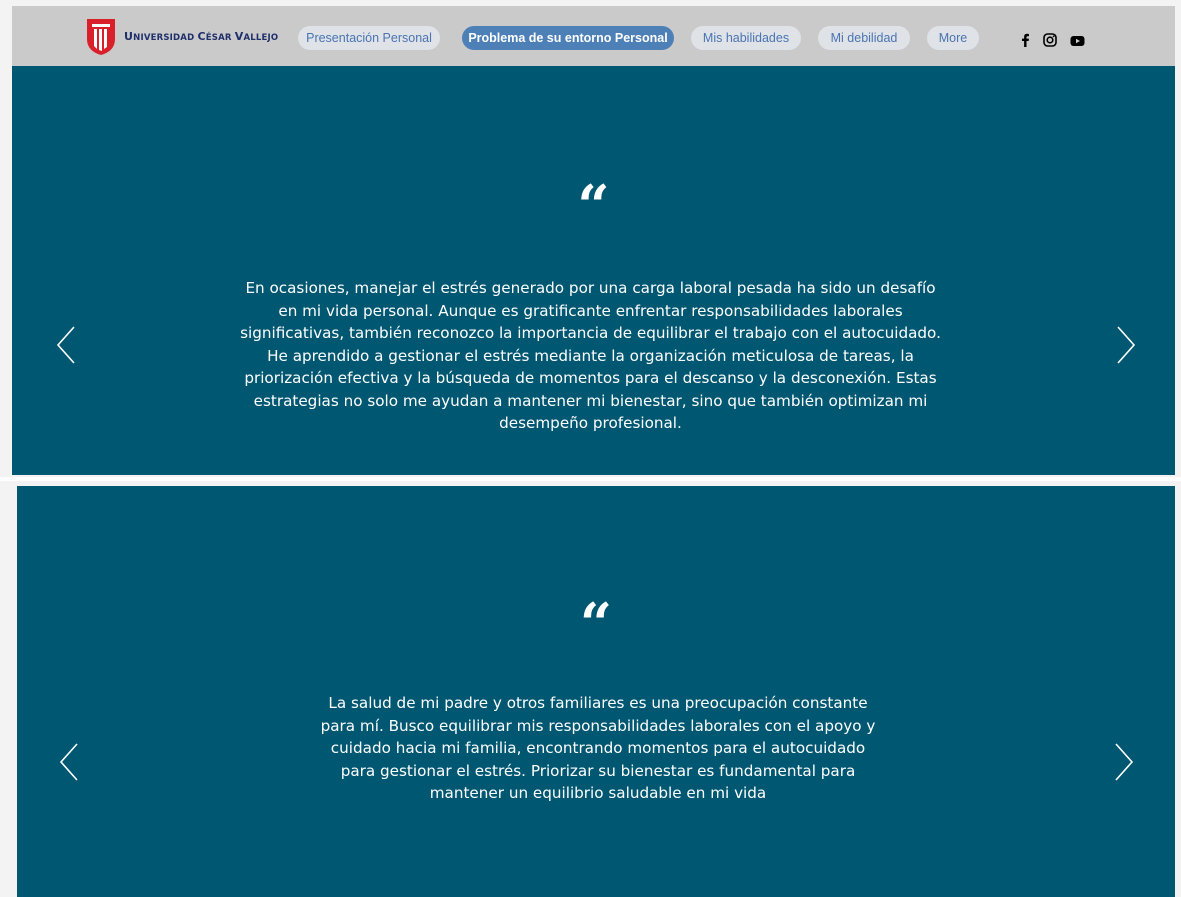 This screenshot has width=1181, height=897. What do you see at coordinates (129, 36) in the screenshot?
I see `logo-initial-u: U` at bounding box center [129, 36].